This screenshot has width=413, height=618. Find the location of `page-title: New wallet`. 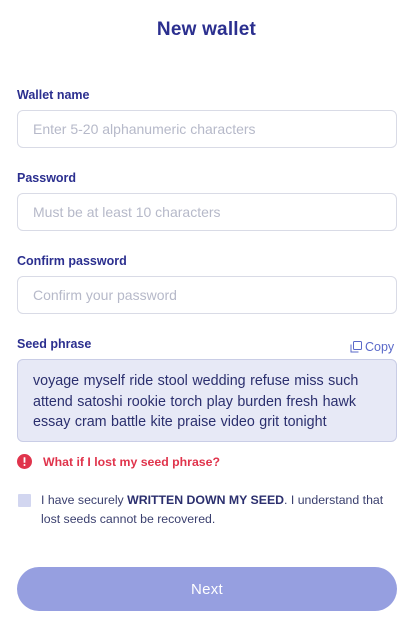

page-title: New wallet is located at coordinates (206, 29).